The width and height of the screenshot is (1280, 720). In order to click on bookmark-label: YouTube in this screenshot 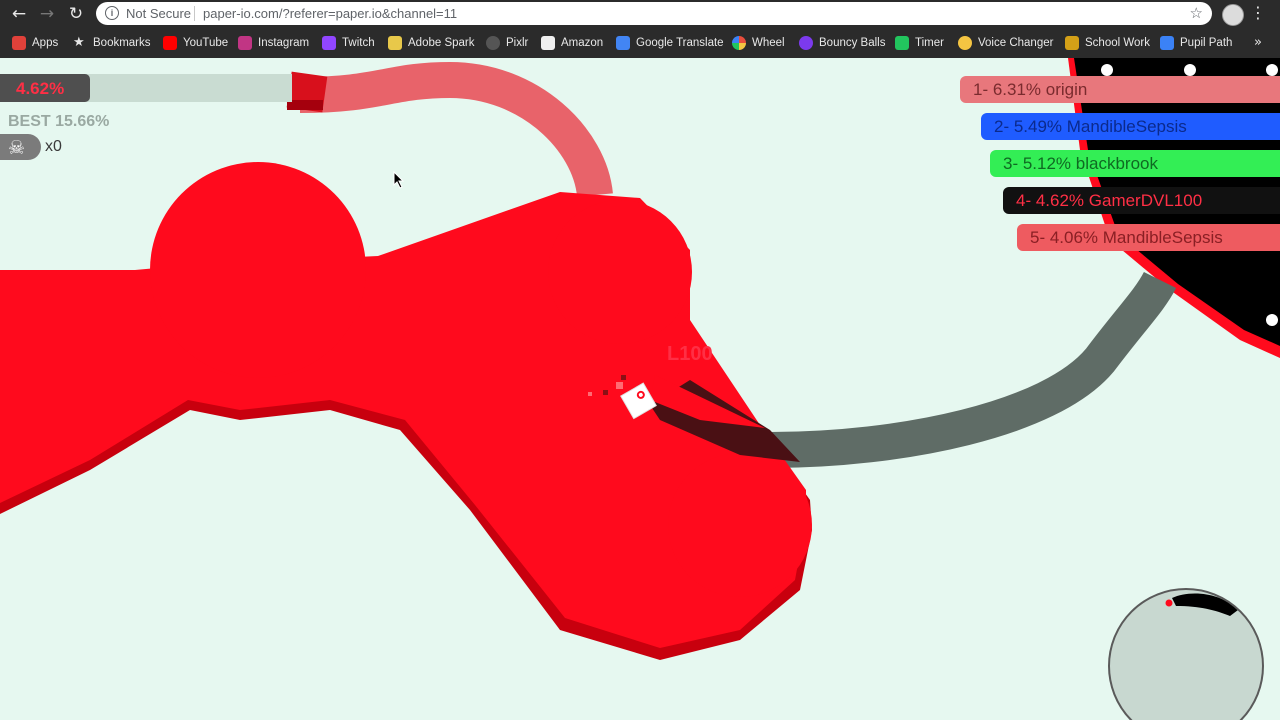, I will do `click(206, 43)`.